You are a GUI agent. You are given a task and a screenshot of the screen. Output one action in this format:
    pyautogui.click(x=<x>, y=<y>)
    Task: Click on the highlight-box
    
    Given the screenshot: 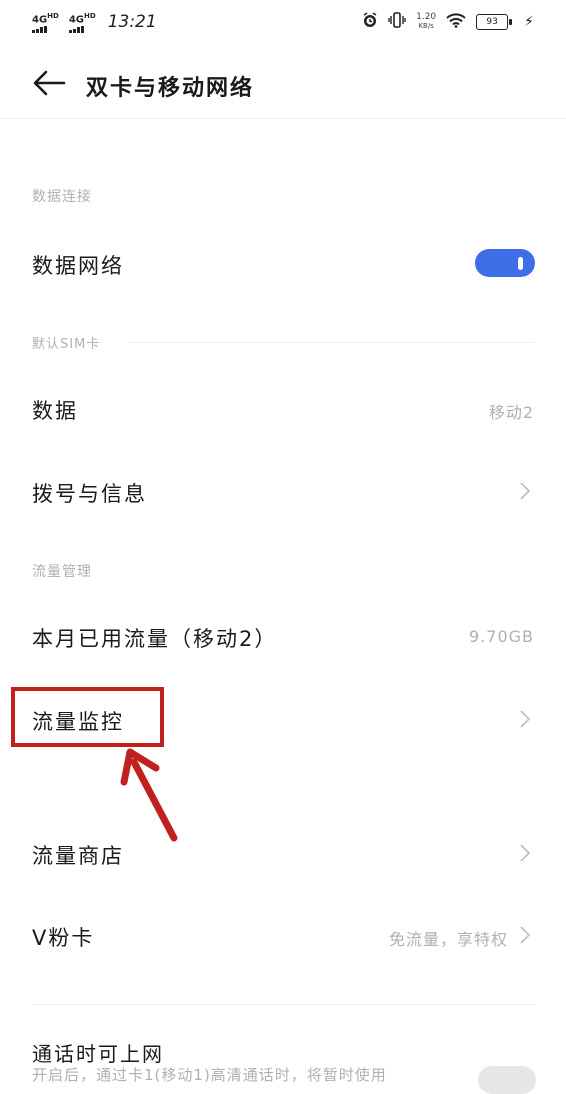 What is the action you would take?
    pyautogui.click(x=87, y=717)
    